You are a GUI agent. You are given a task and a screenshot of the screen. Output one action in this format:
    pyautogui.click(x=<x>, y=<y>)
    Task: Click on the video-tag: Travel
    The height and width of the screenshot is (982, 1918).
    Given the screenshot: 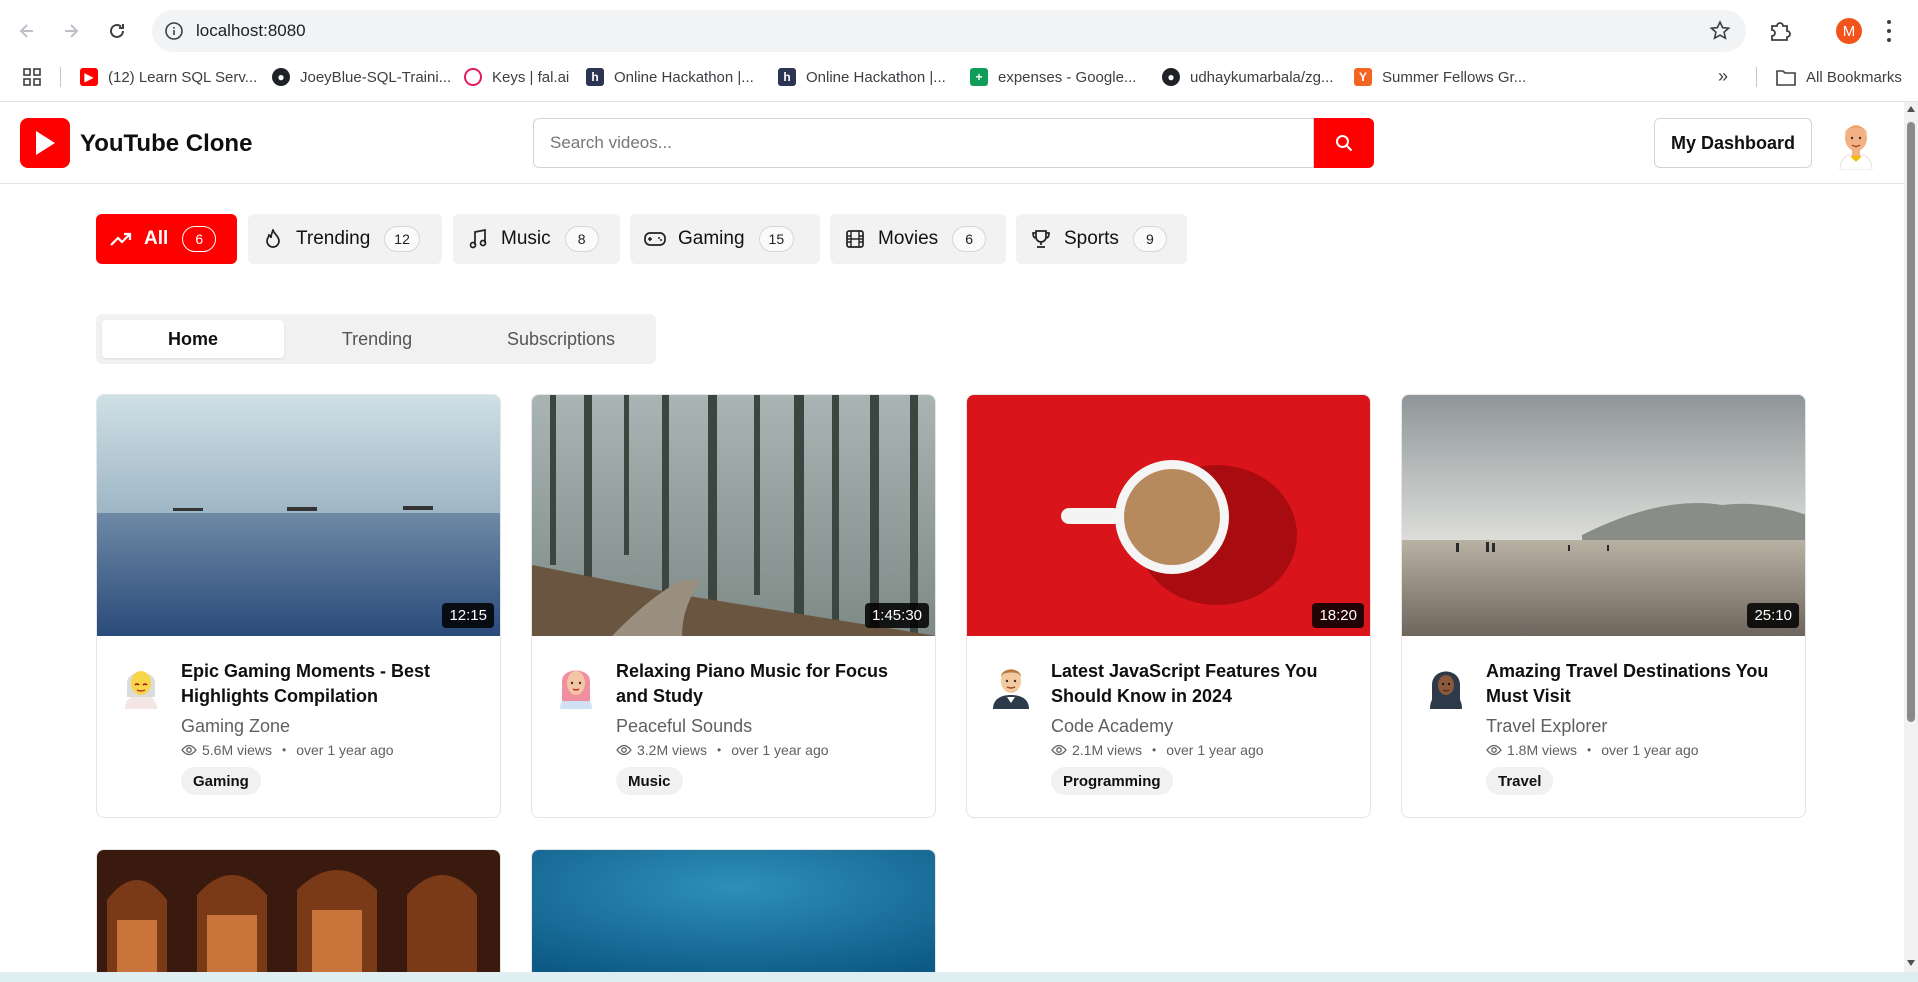 What is the action you would take?
    pyautogui.click(x=1520, y=781)
    